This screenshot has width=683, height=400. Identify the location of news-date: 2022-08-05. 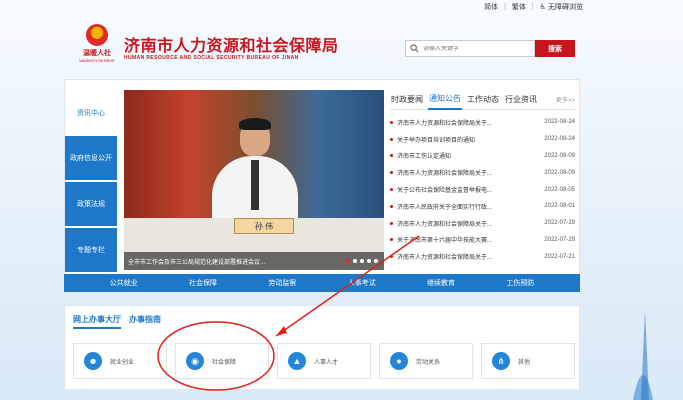
(559, 189).